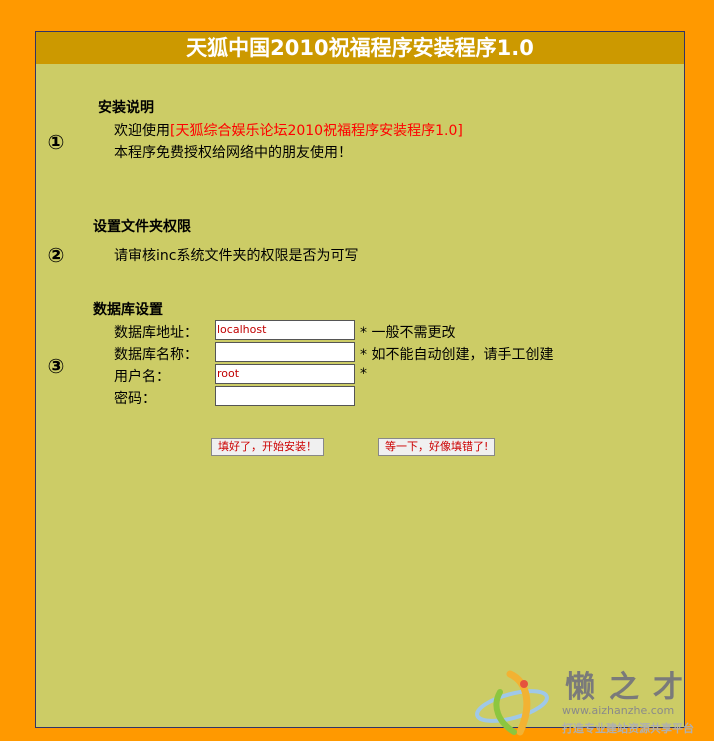 The image size is (714, 741). What do you see at coordinates (512, 703) in the screenshot?
I see `aizhanzhe-logo-icon` at bounding box center [512, 703].